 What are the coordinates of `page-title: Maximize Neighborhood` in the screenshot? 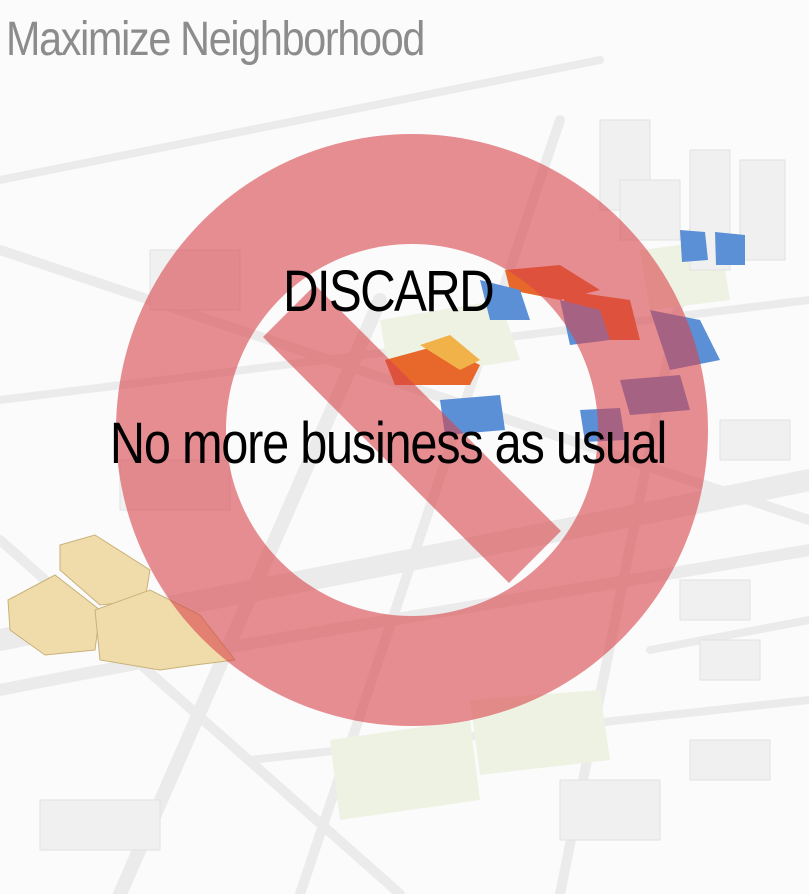 It's located at (215, 39).